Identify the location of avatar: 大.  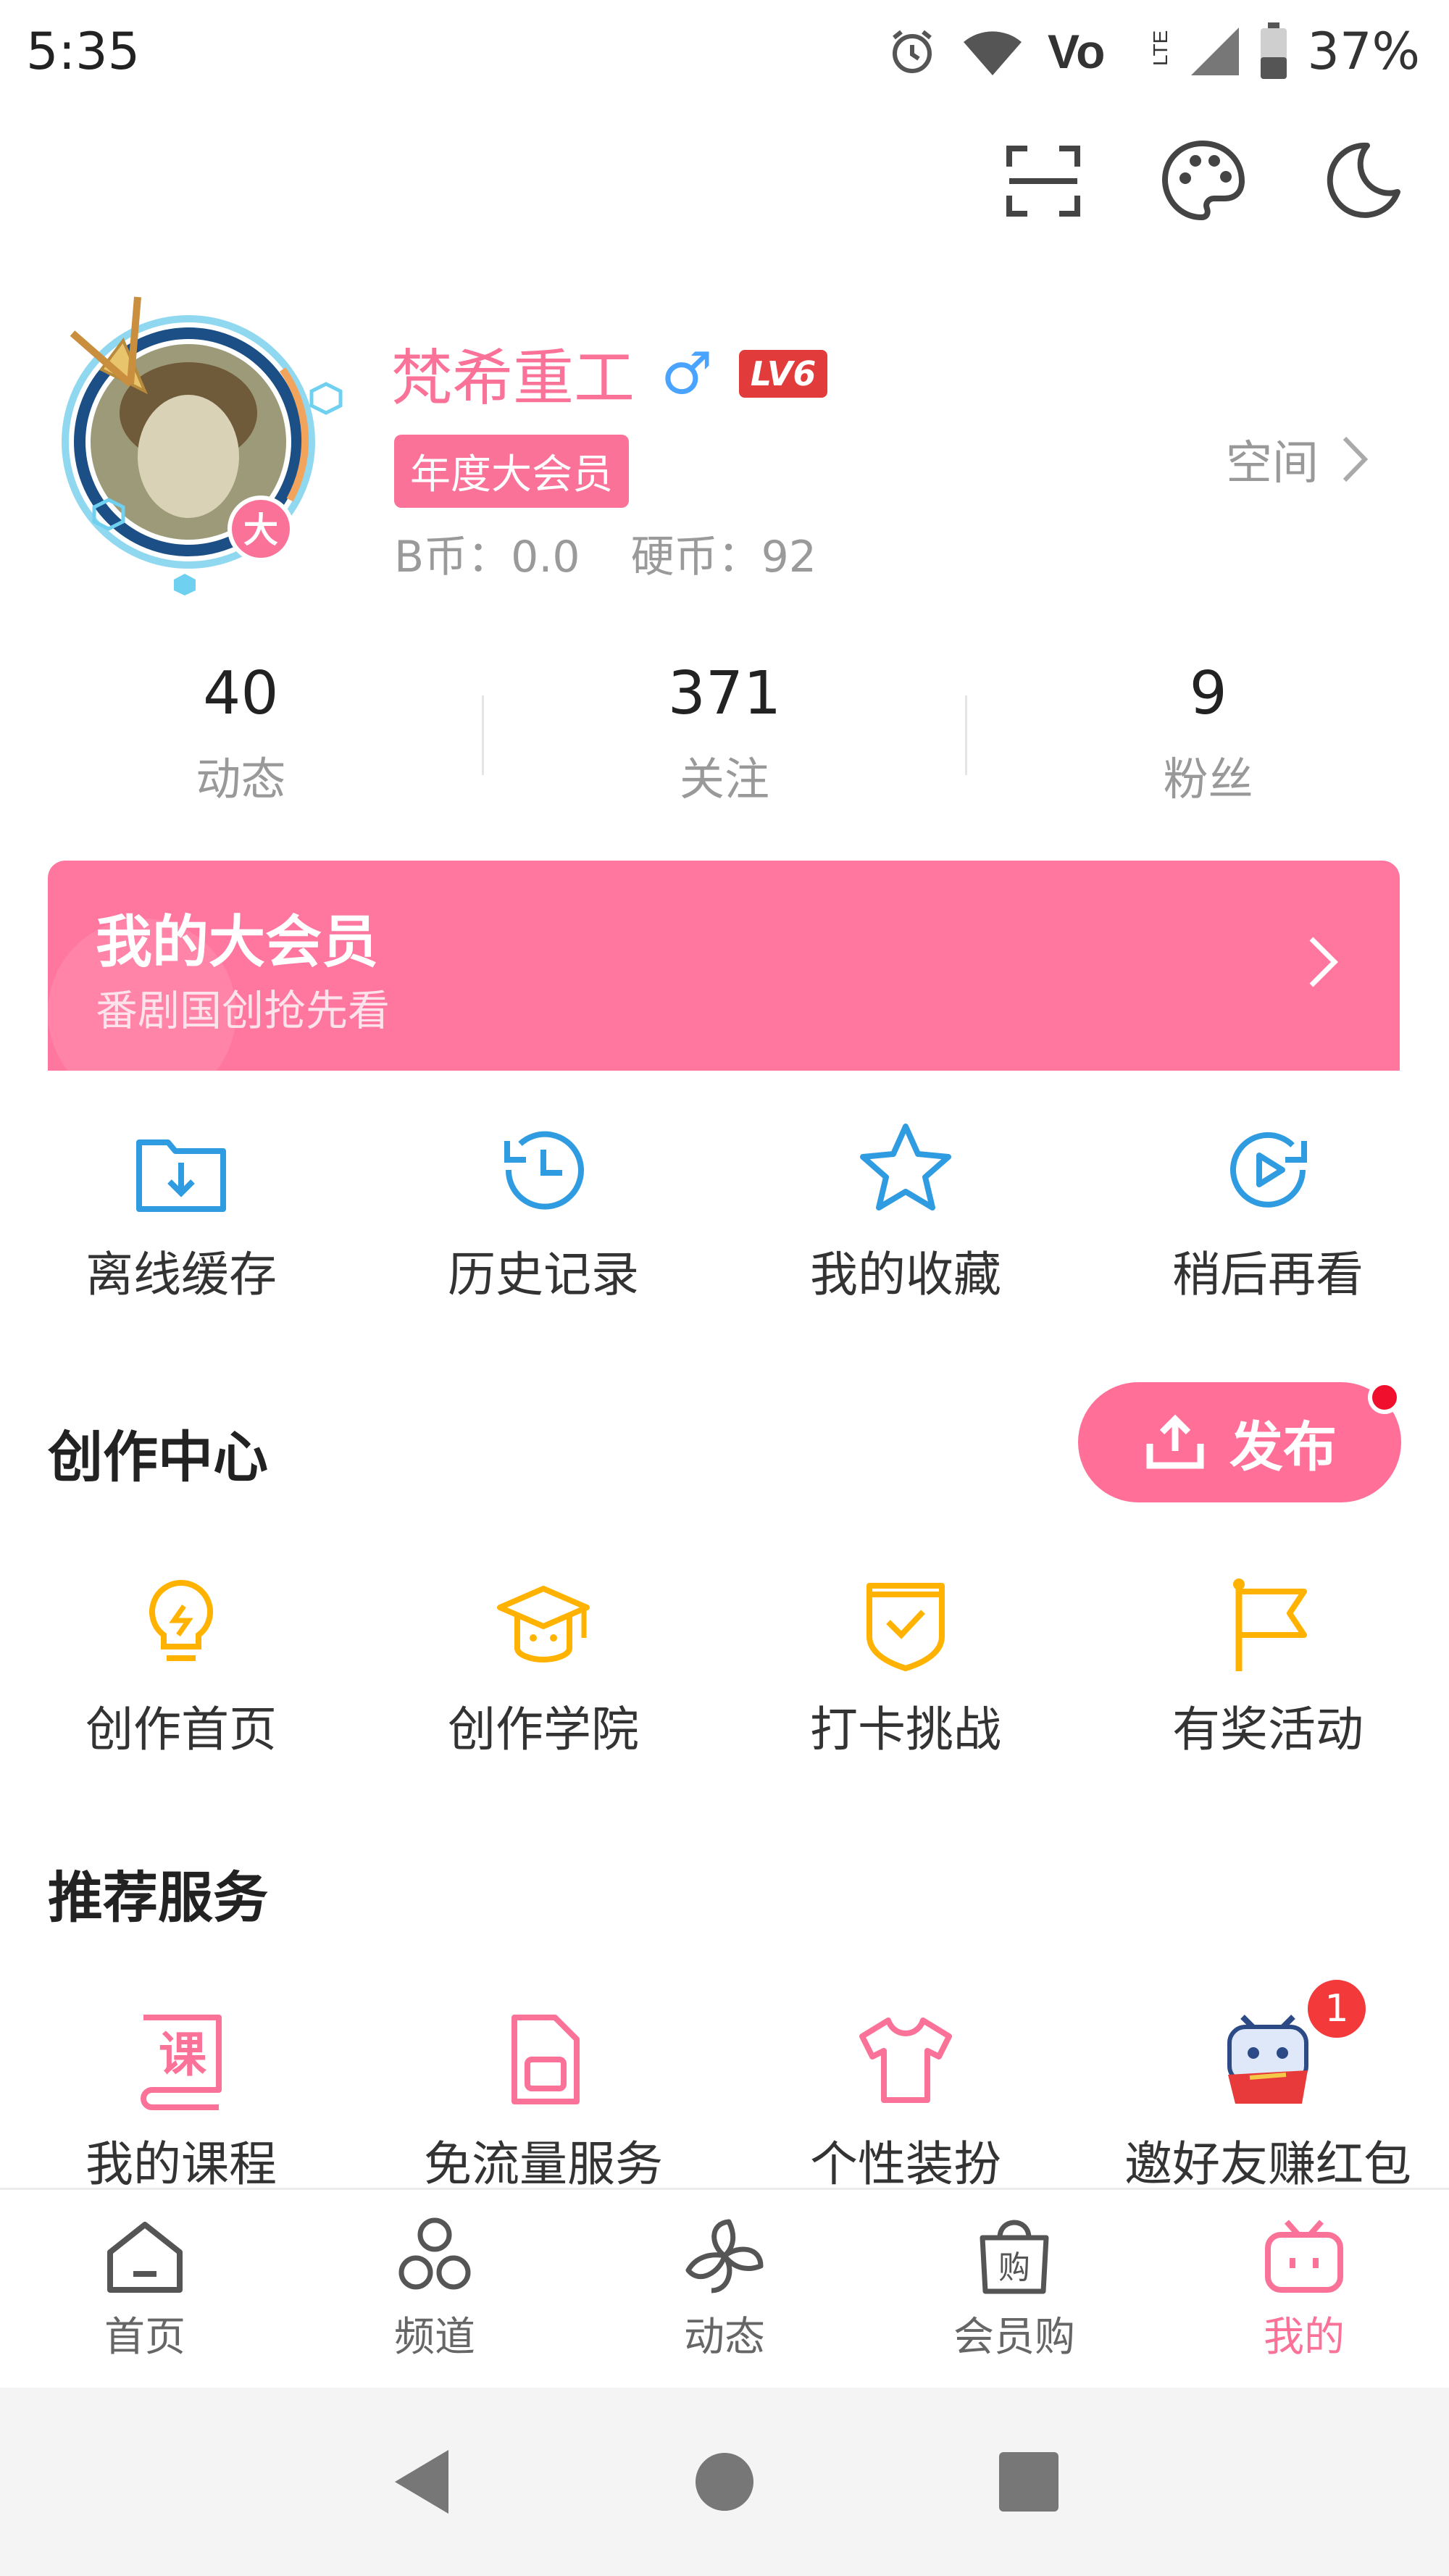
(188, 442).